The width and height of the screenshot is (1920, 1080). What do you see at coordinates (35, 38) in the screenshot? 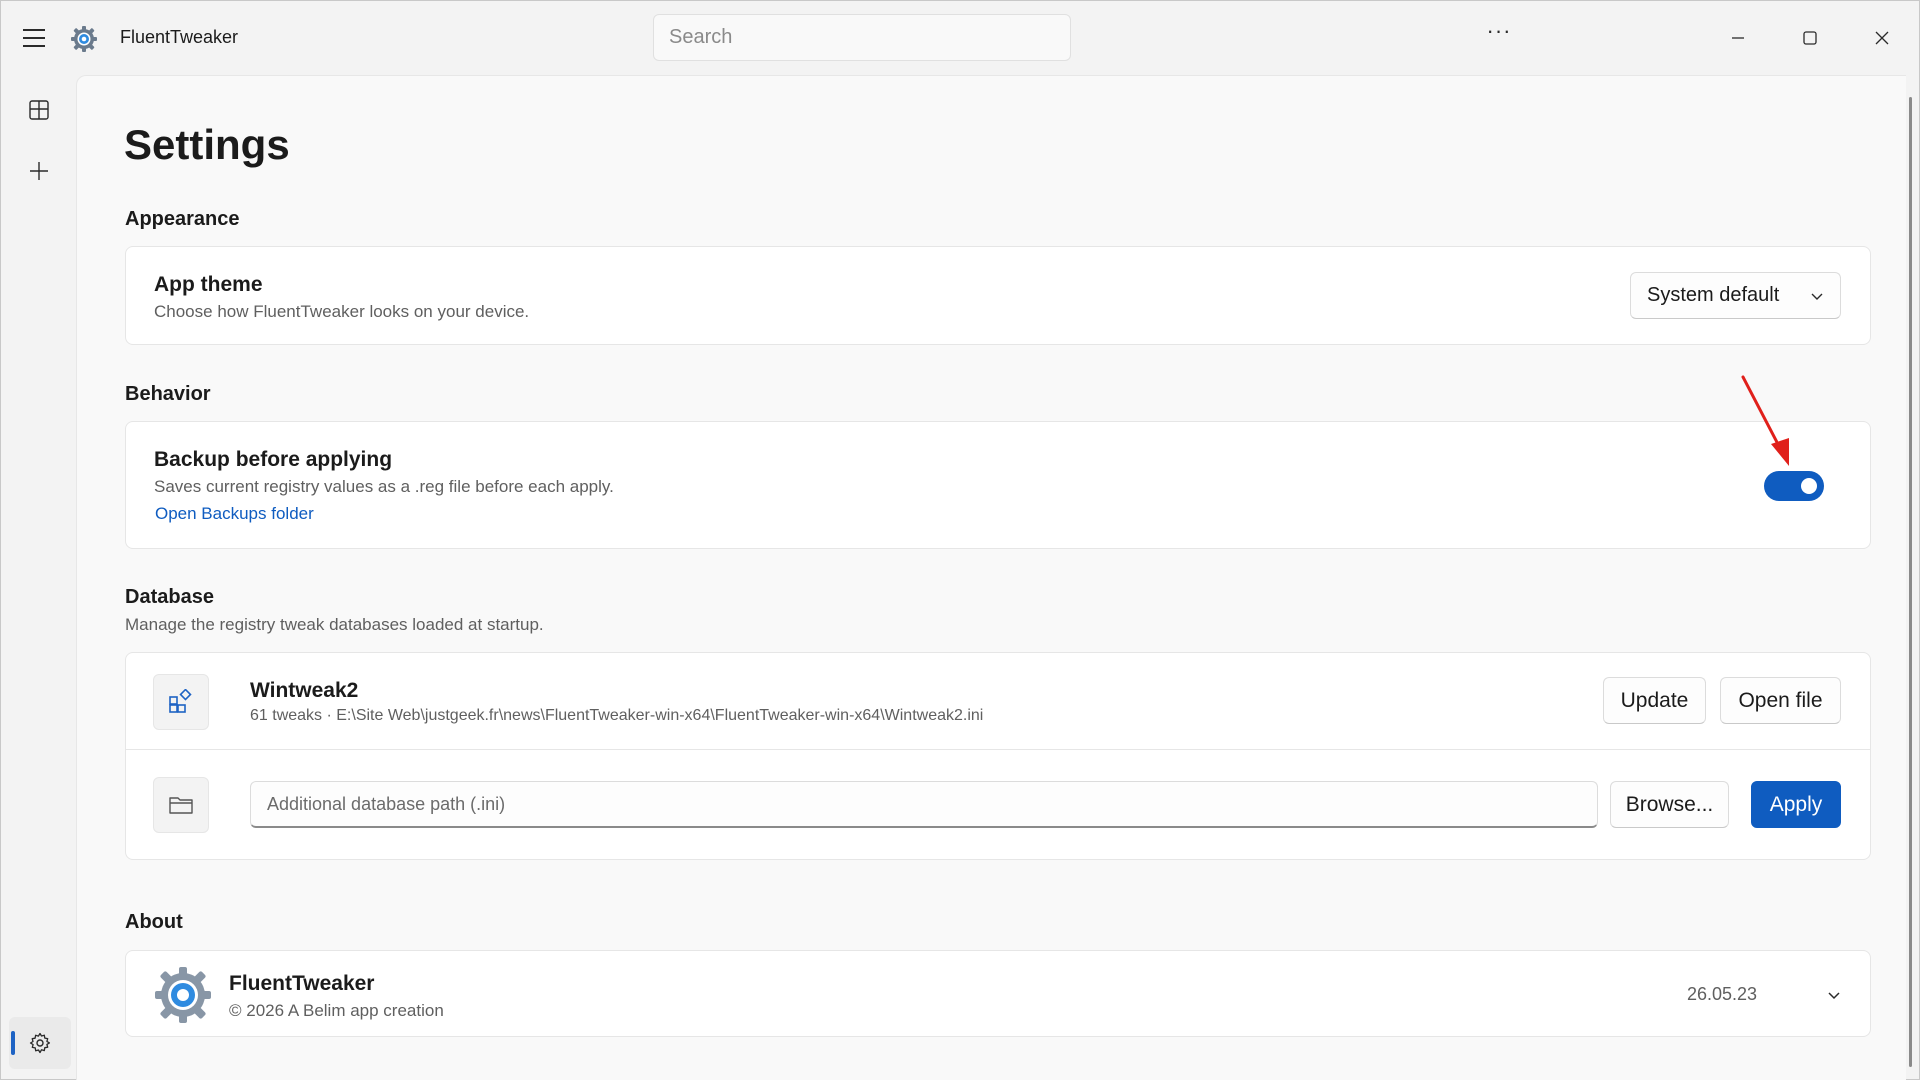
I see `hamburger-menu-icon` at bounding box center [35, 38].